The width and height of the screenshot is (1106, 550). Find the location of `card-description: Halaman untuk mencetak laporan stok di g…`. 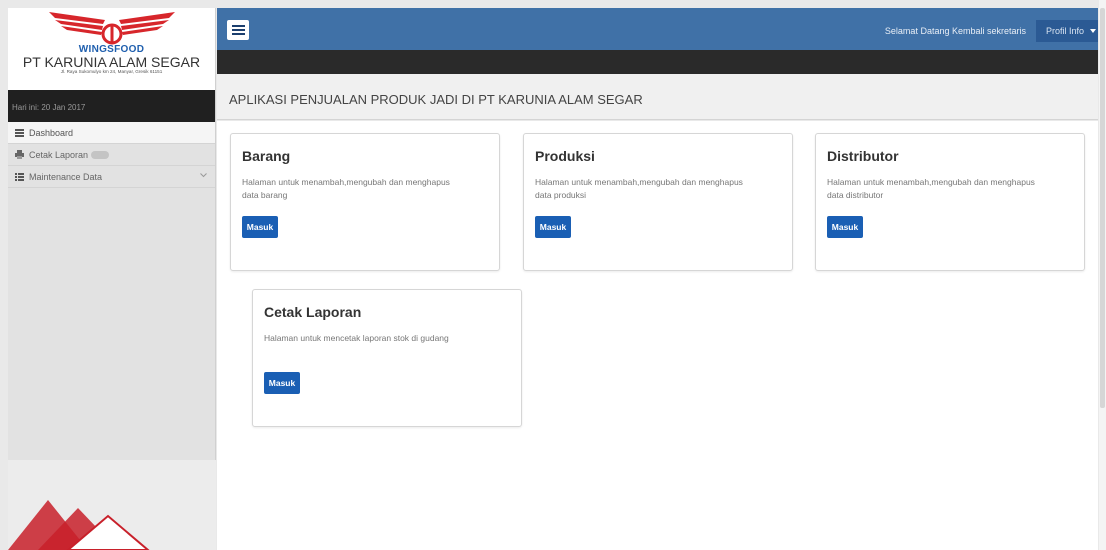

card-description: Halaman untuk mencetak laporan stok di g… is located at coordinates (356, 338).